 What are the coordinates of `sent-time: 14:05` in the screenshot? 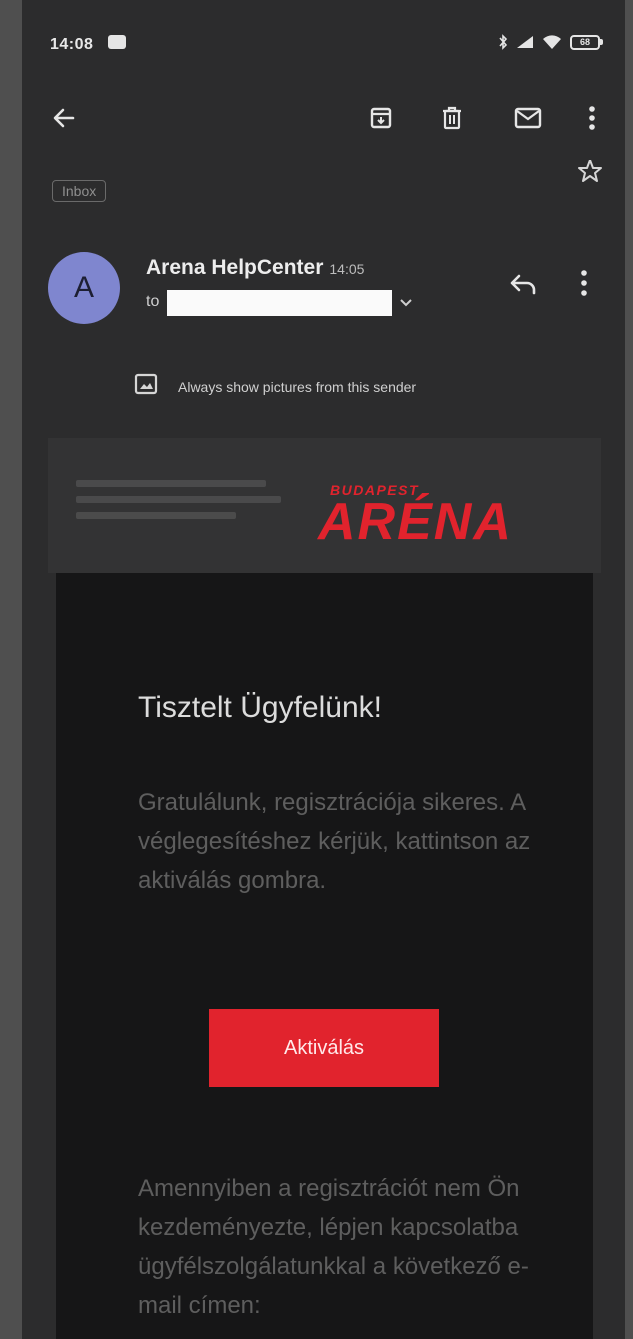 It's located at (347, 269).